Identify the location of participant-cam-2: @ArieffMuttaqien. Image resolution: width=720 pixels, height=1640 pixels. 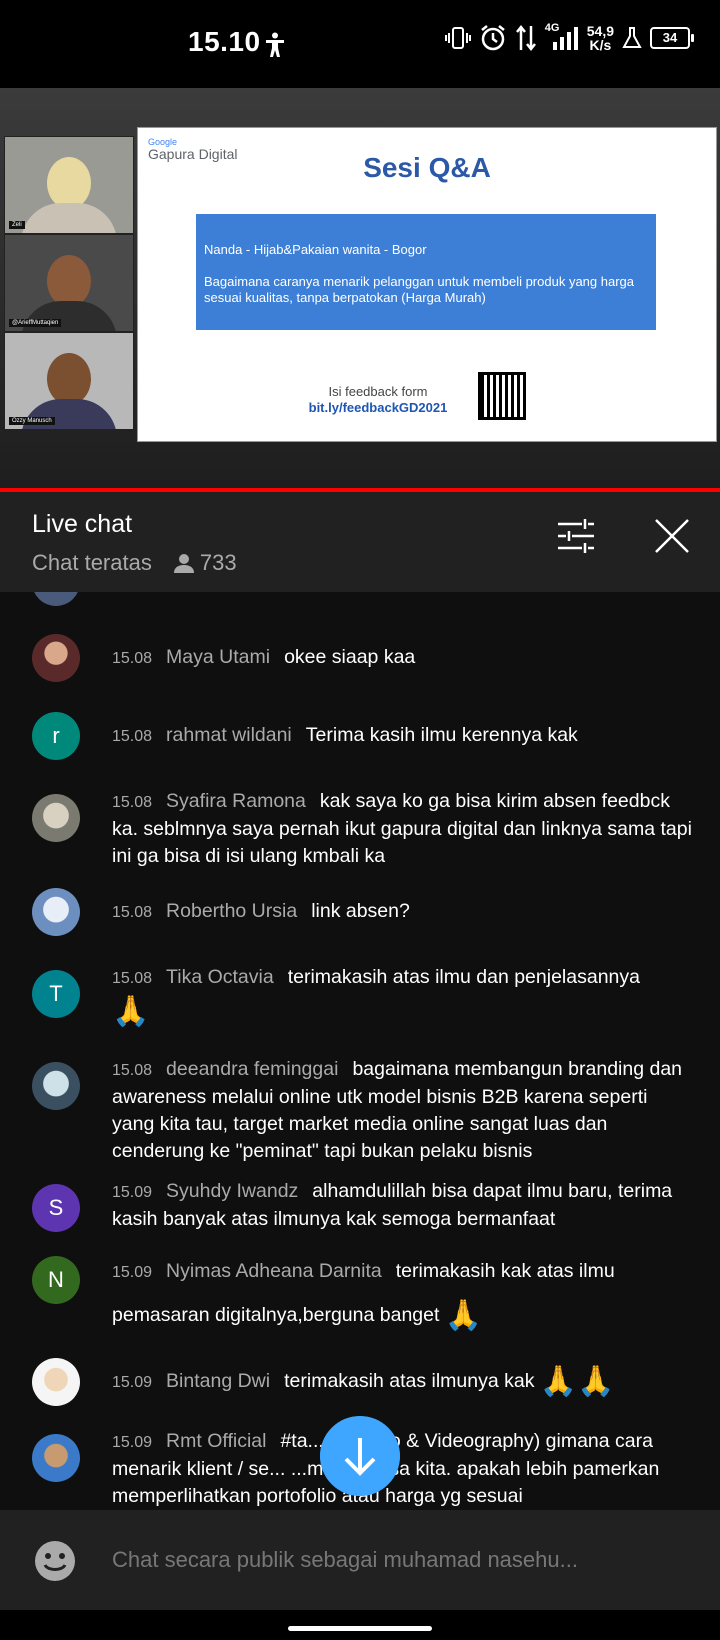
(69, 283).